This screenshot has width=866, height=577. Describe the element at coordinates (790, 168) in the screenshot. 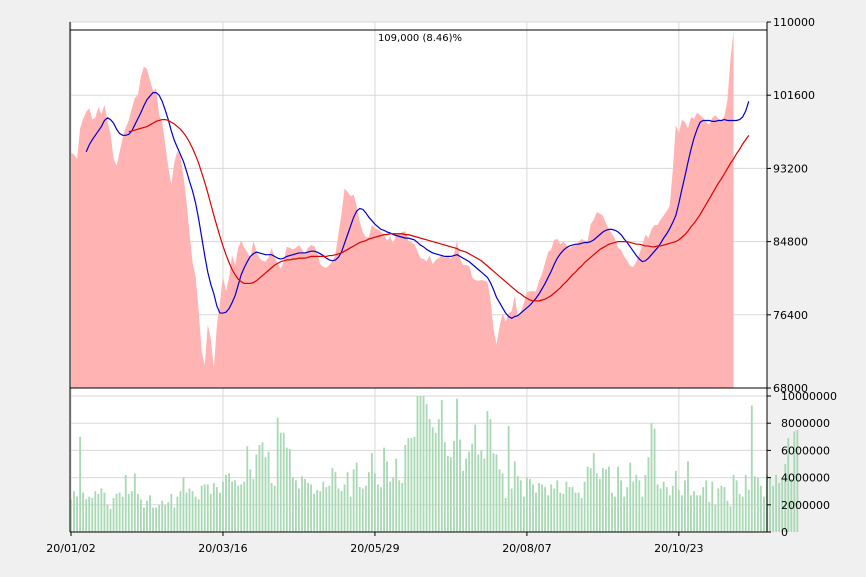

I see `price-y-tick-label: 93200` at that location.